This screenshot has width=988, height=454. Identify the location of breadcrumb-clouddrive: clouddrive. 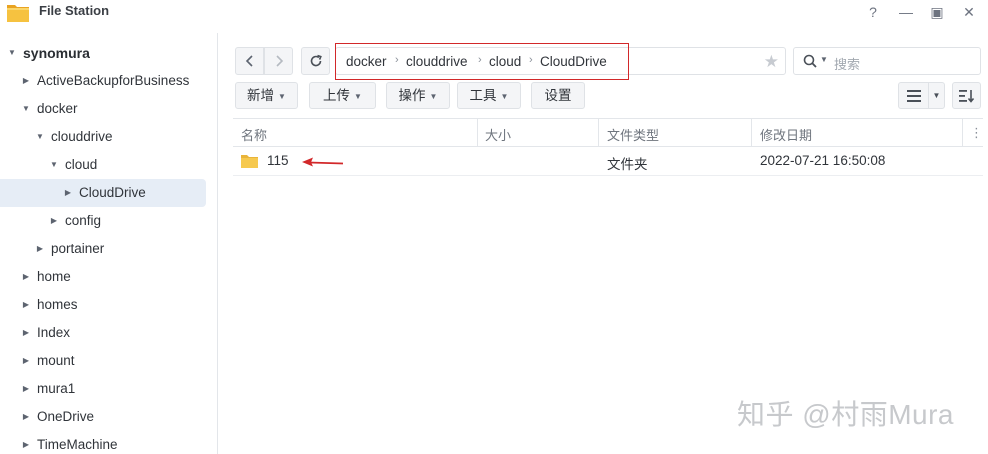
(437, 61).